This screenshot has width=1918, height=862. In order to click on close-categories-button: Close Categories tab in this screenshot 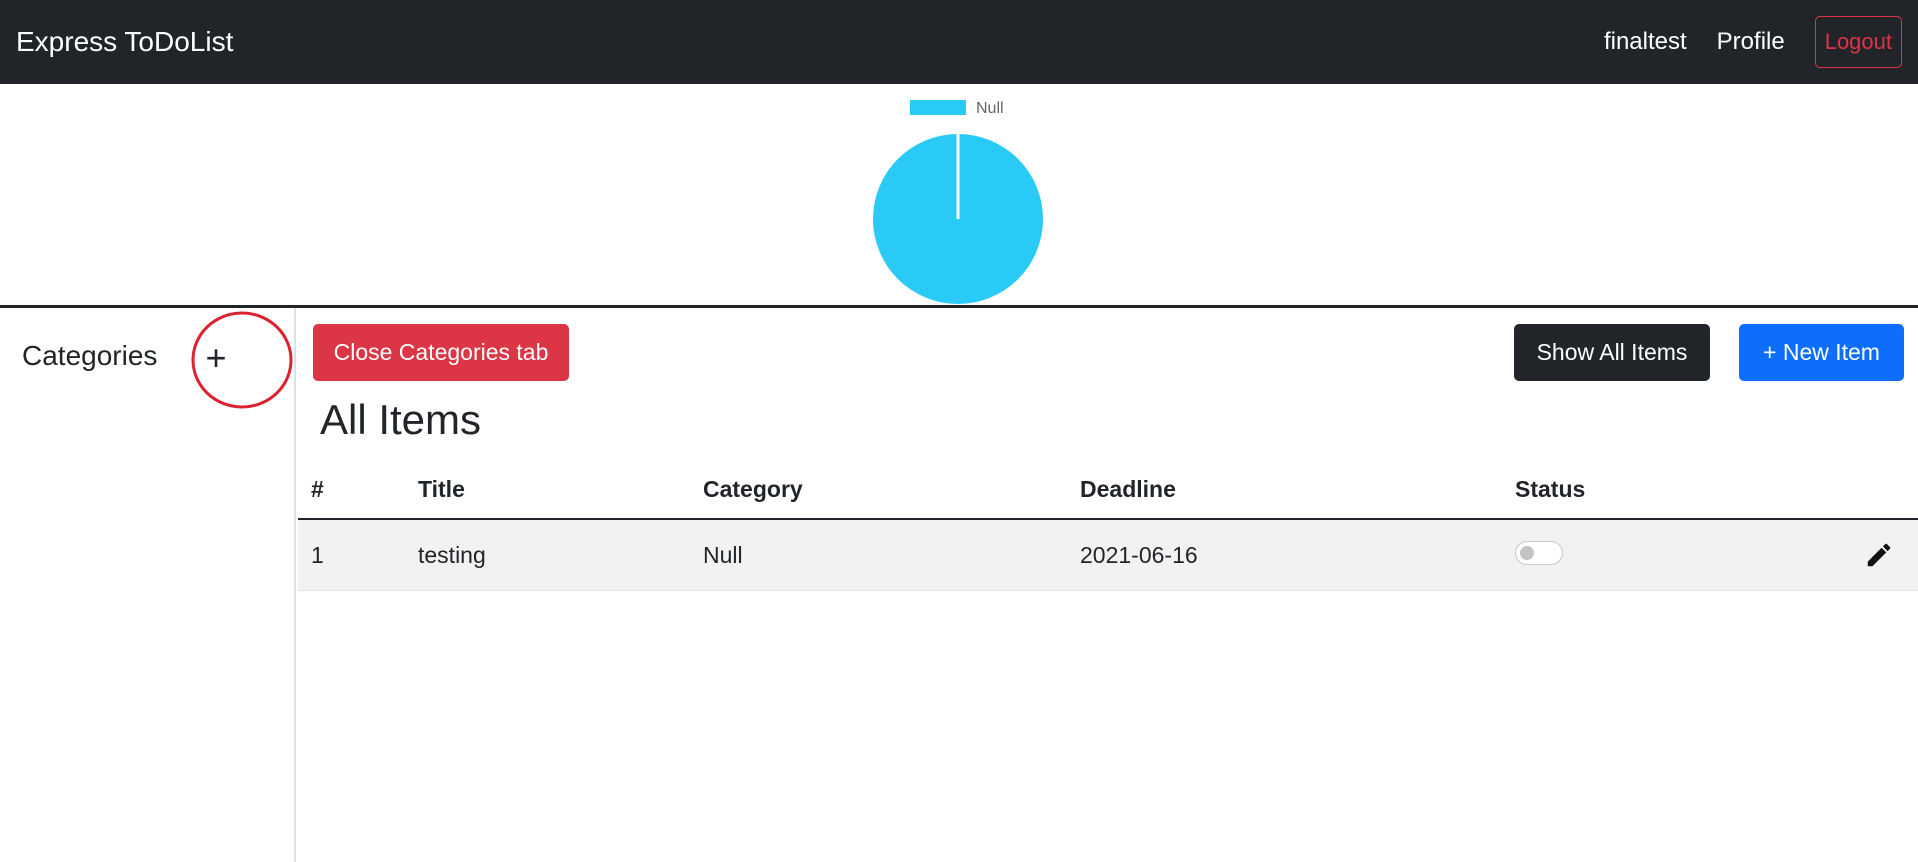, I will do `click(441, 352)`.